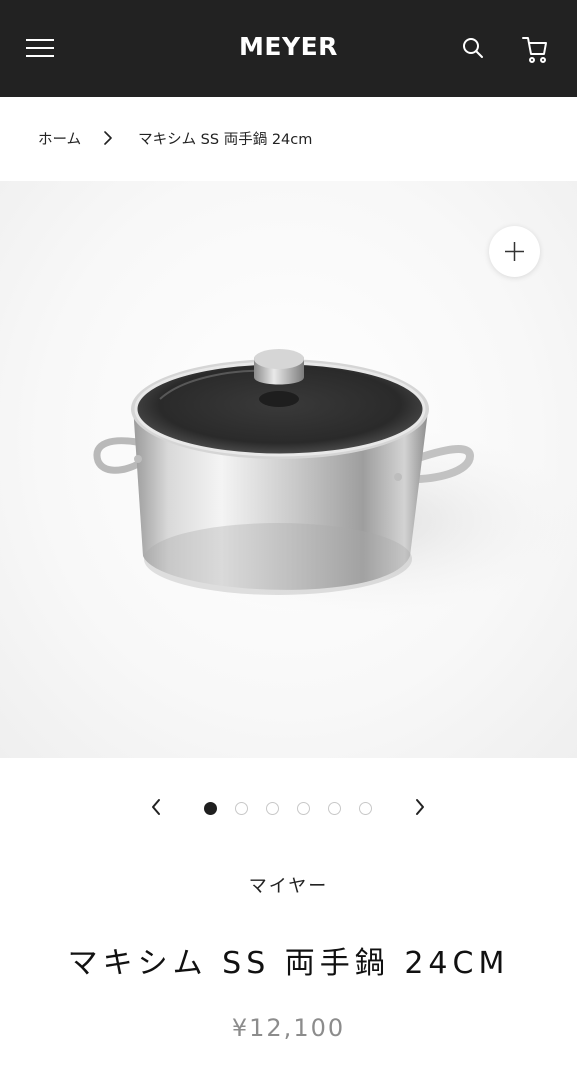 This screenshot has width=577, height=1080. I want to click on carousel-dots, so click(297, 808).